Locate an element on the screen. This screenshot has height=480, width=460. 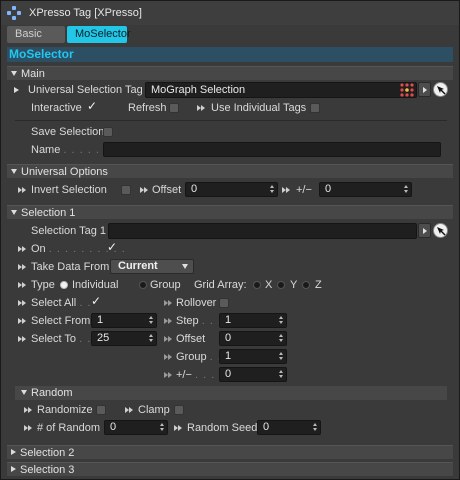
save-selection-checkbox is located at coordinates (108, 132).